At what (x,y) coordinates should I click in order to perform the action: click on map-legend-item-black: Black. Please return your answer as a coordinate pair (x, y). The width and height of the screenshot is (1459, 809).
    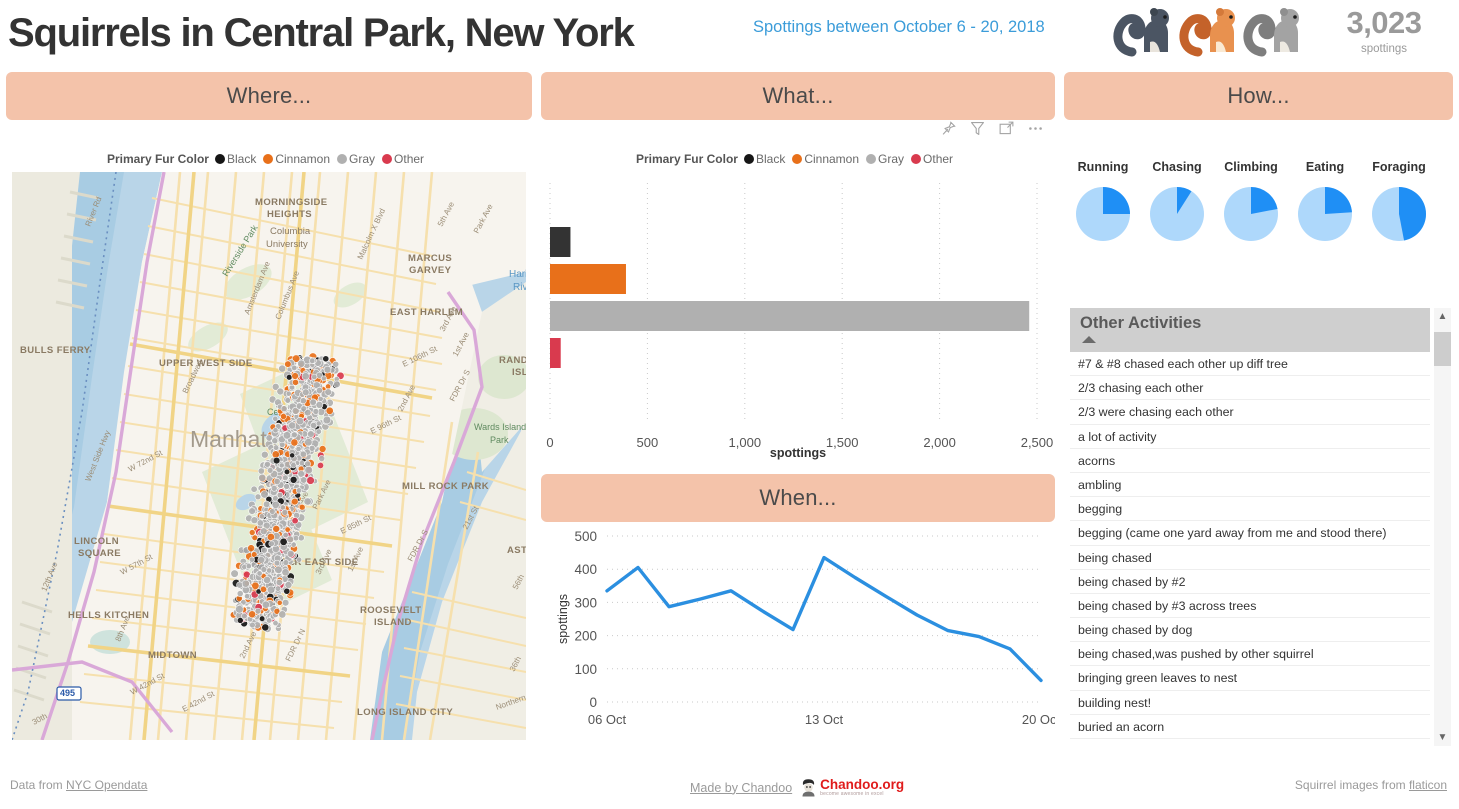
    Looking at the image, I should click on (235, 159).